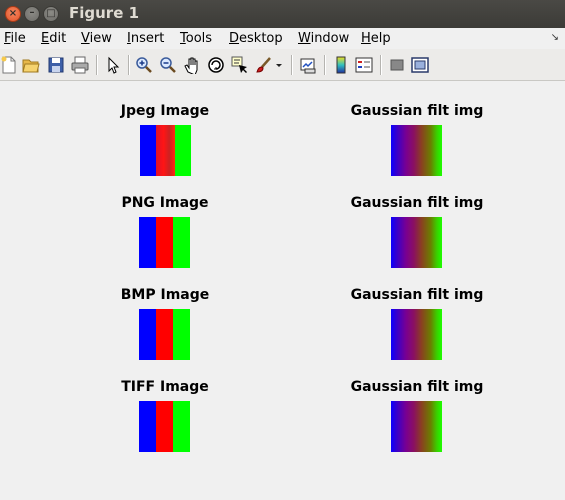 The width and height of the screenshot is (565, 500). What do you see at coordinates (263, 65) in the screenshot?
I see `brush-icon` at bounding box center [263, 65].